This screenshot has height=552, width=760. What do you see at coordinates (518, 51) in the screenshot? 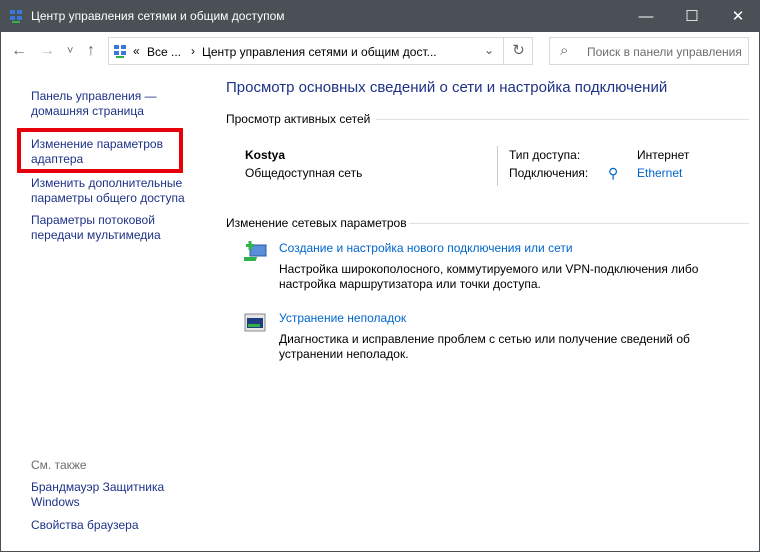
I see `refresh-button: ↻` at bounding box center [518, 51].